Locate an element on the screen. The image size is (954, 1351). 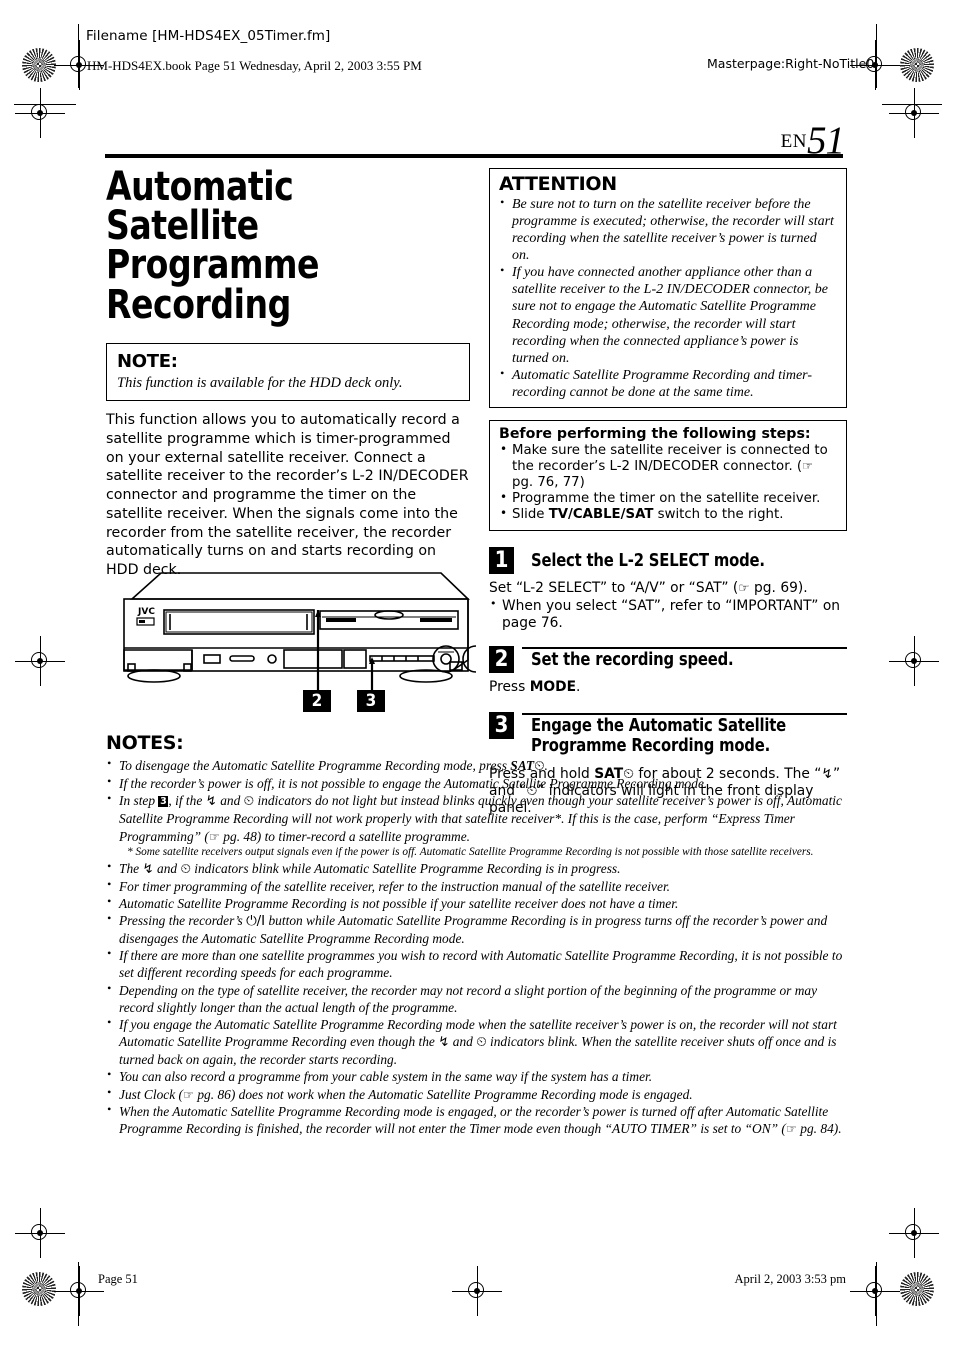
star-target-top-right is located at coordinates (917, 65).